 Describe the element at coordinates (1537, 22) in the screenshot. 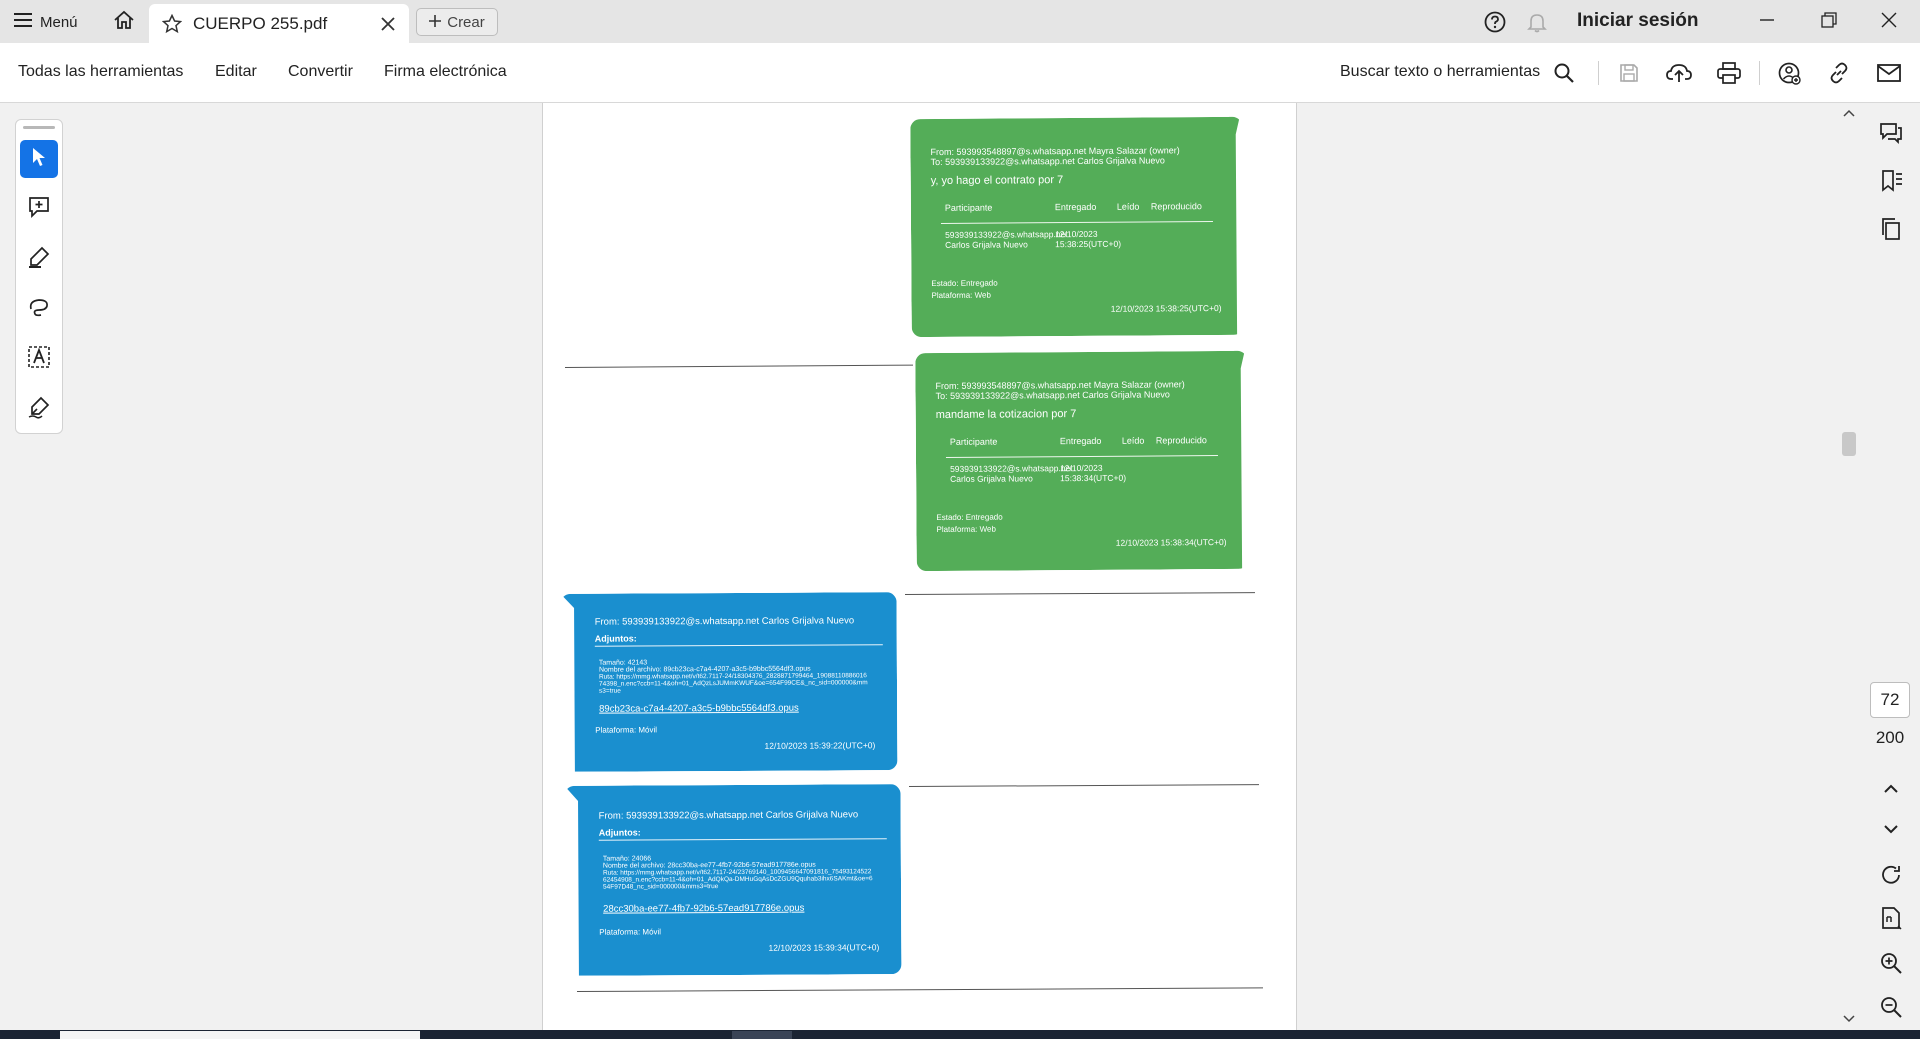

I see `bell-icon` at that location.